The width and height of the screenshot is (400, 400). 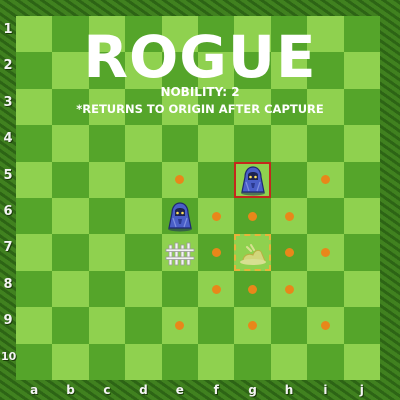 I want to click on square-c7, so click(x=107, y=252).